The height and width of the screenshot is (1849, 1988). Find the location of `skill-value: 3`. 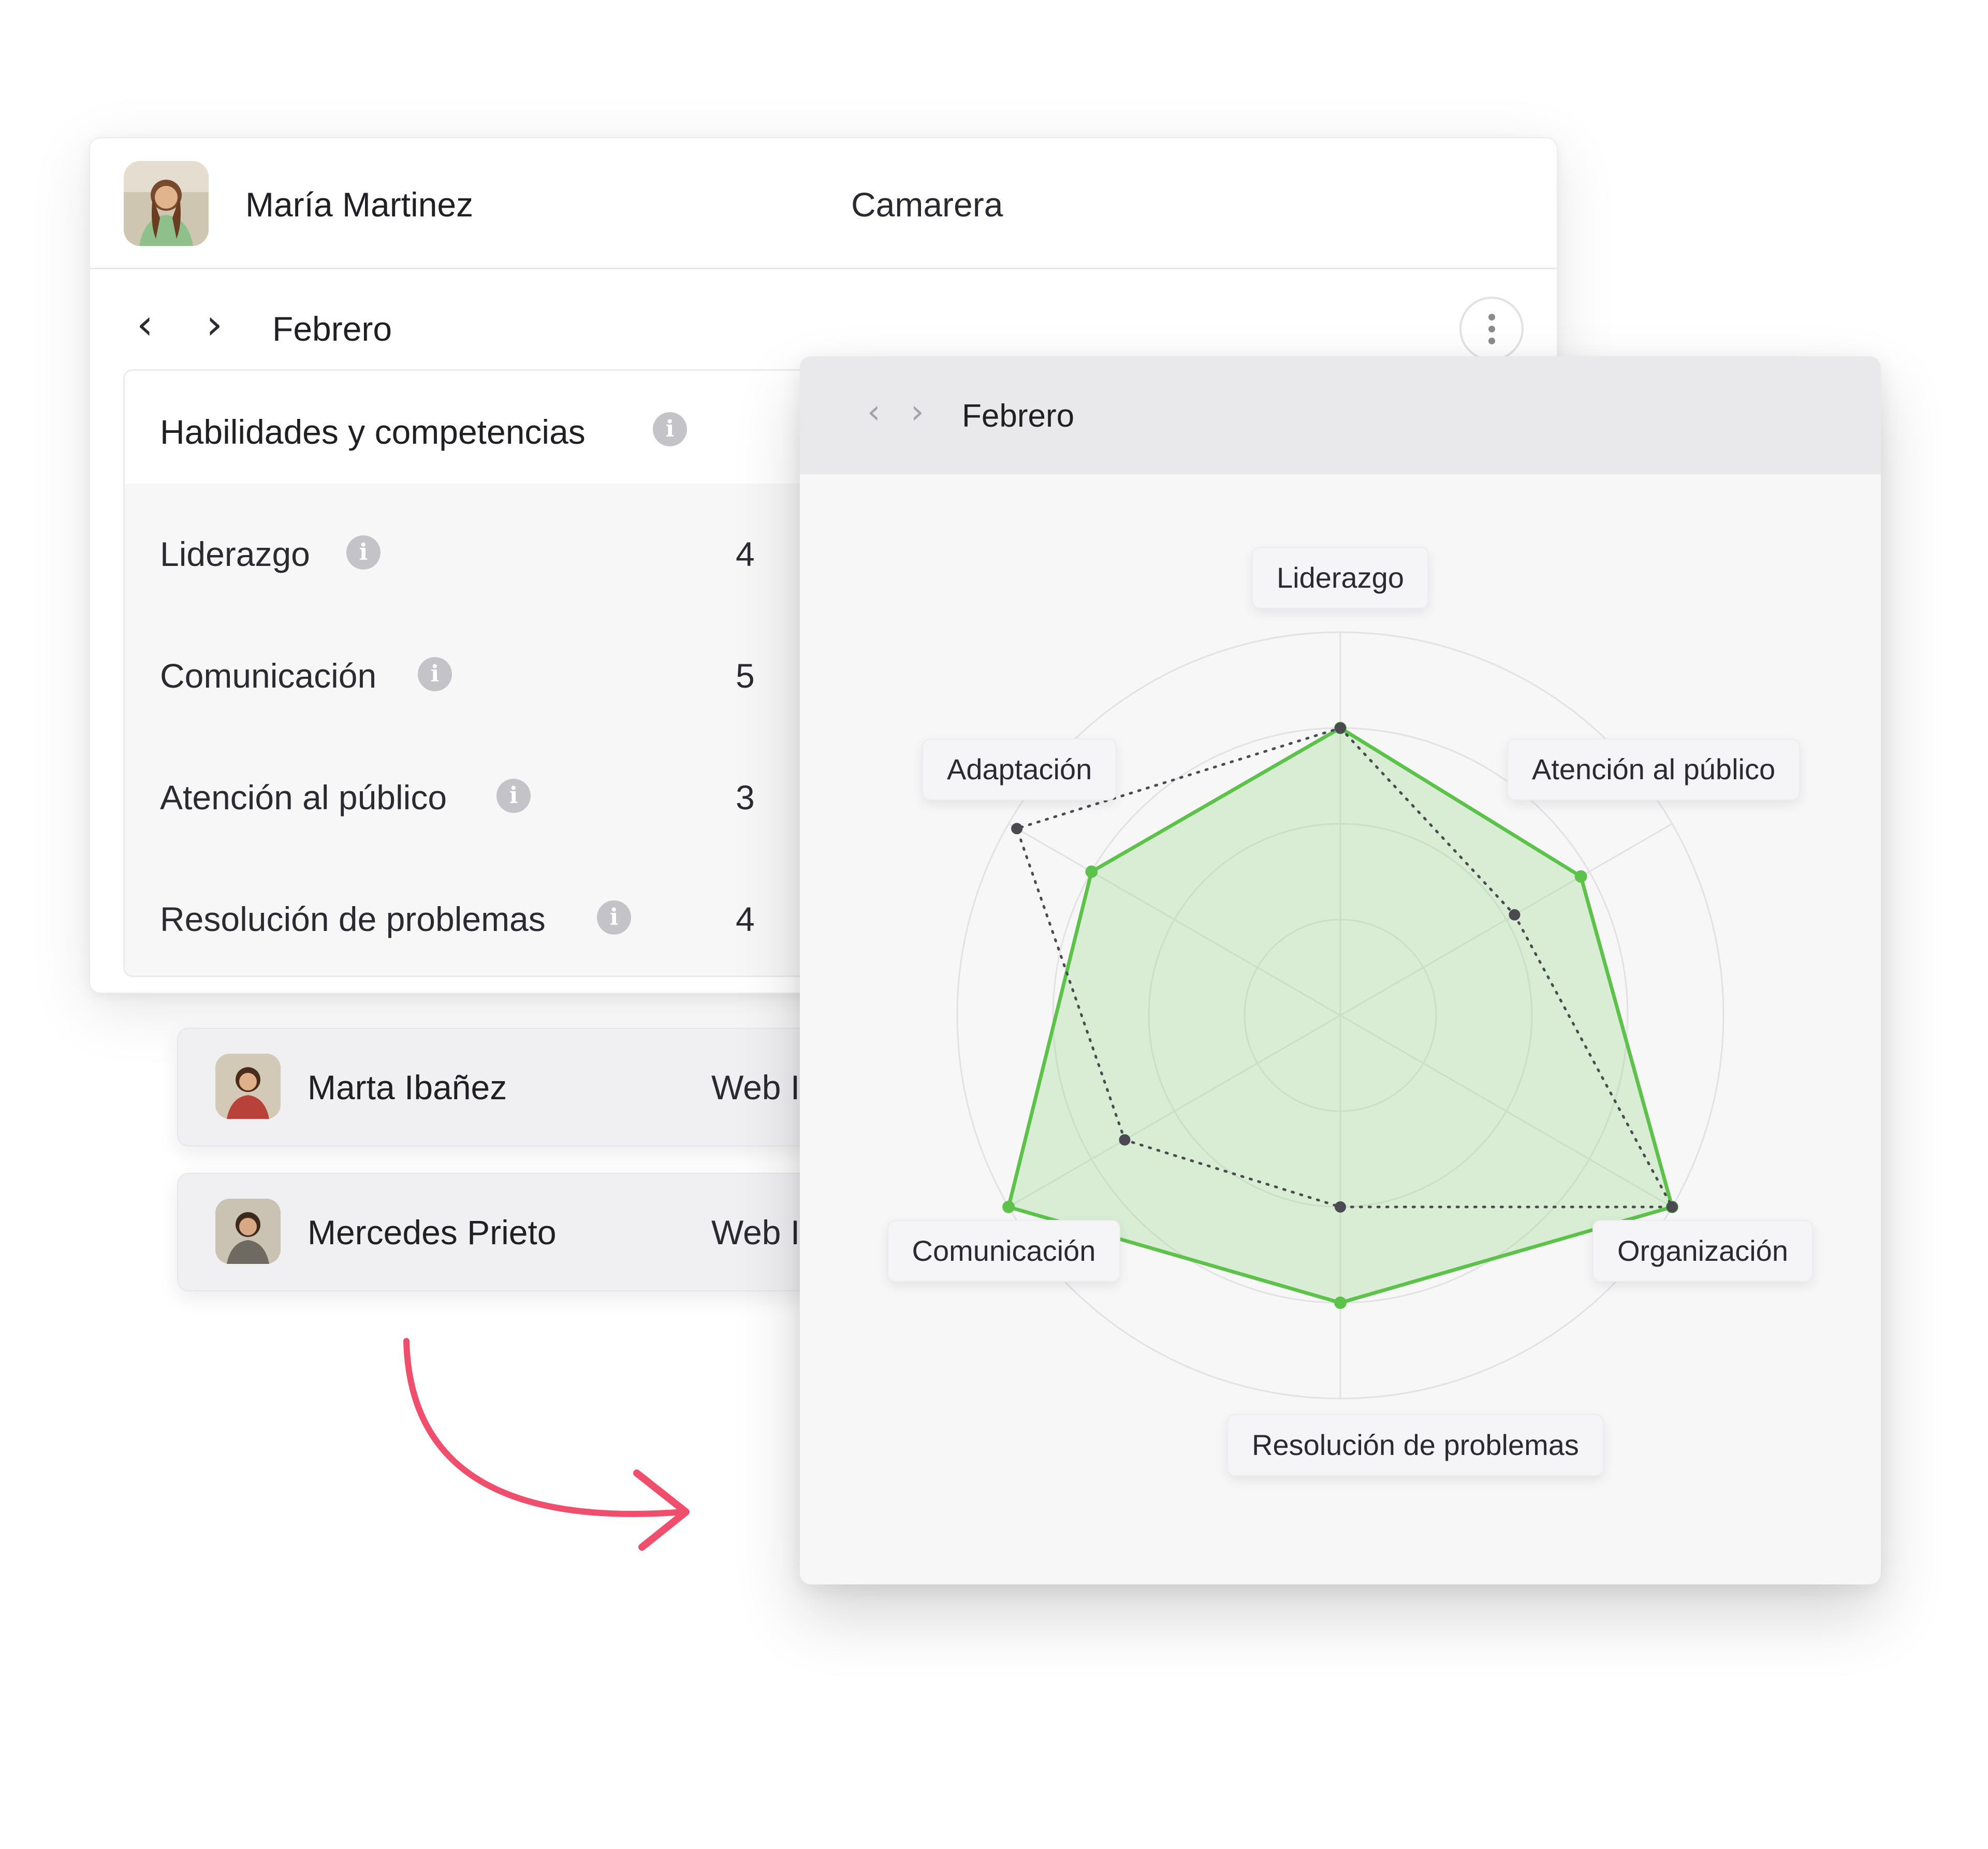

skill-value: 3 is located at coordinates (745, 797).